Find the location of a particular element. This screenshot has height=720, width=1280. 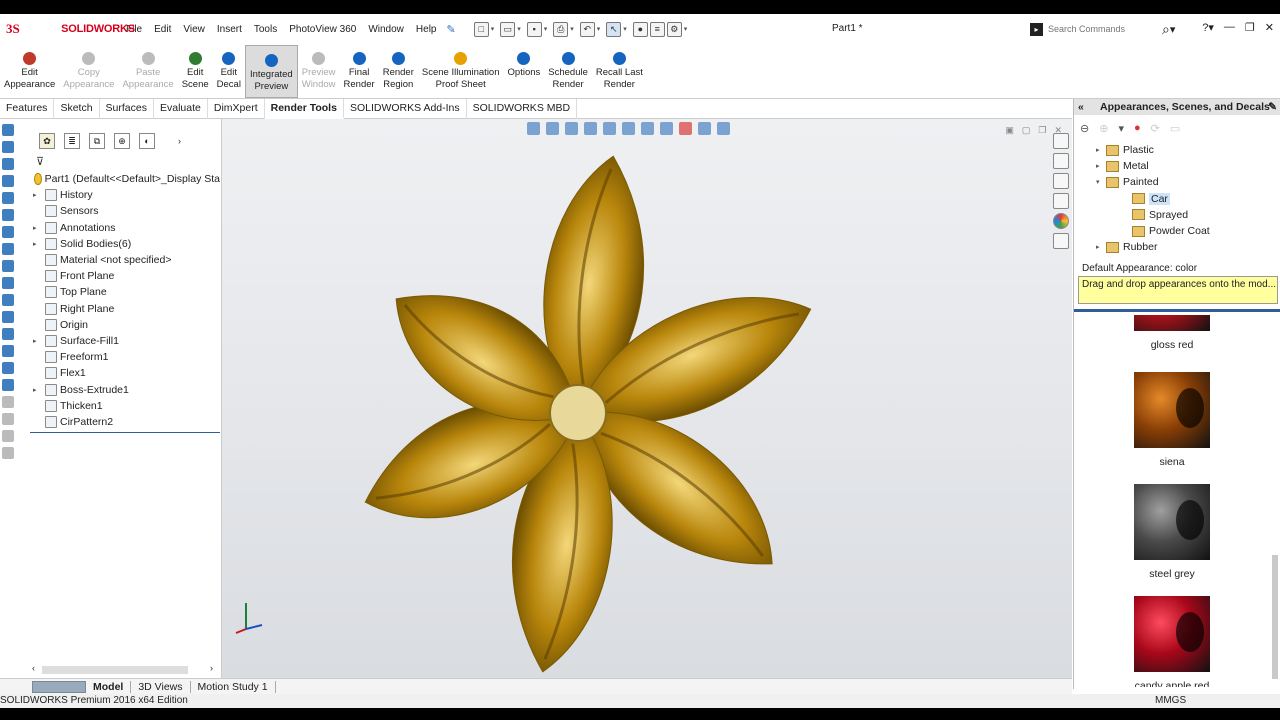

open-icon: ▭ is located at coordinates (508, 29).